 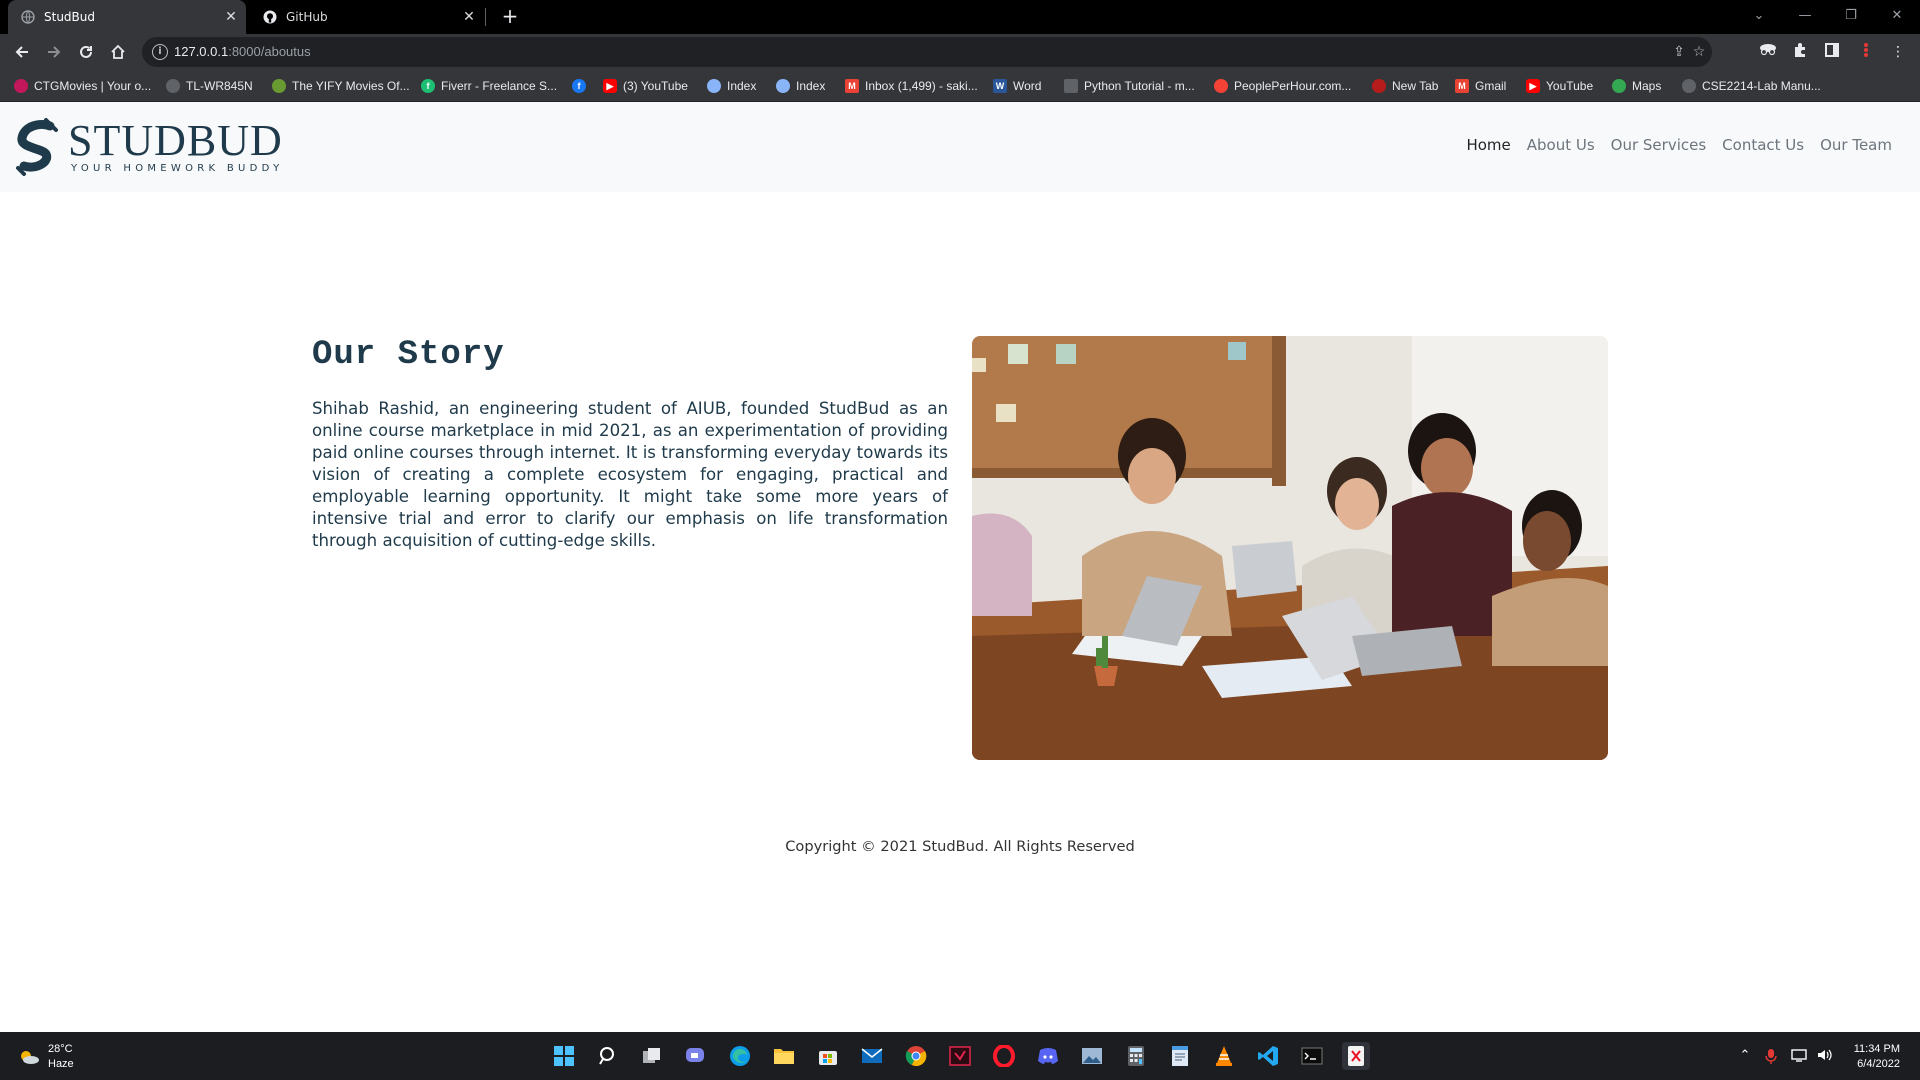 What do you see at coordinates (1832, 52) in the screenshot?
I see `side-panel-icon` at bounding box center [1832, 52].